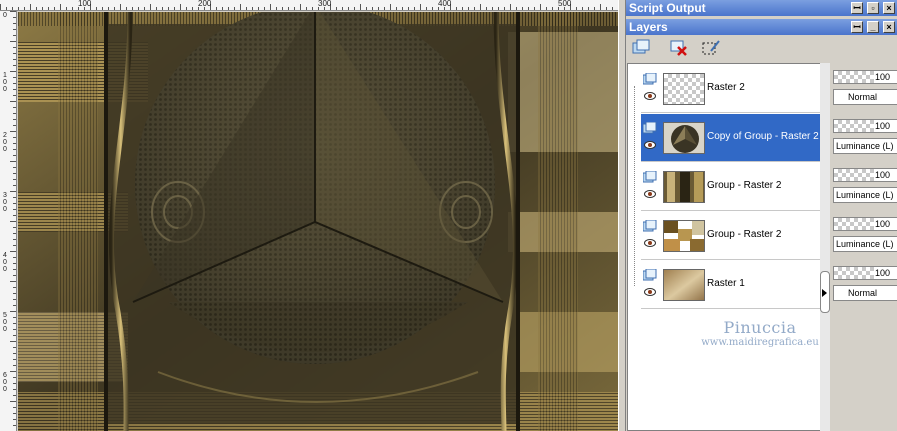 The height and width of the screenshot is (431, 897). What do you see at coordinates (731, 138) in the screenshot?
I see `layer-row: Copy of Group - Raster 2` at bounding box center [731, 138].